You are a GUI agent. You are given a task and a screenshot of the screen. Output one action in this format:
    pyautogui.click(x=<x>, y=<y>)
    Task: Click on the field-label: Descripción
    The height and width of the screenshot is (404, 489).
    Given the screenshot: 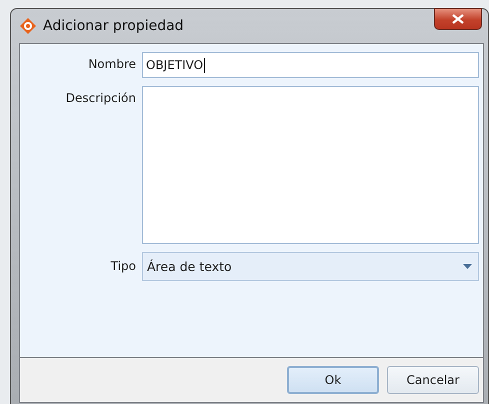 What is the action you would take?
    pyautogui.click(x=100, y=97)
    